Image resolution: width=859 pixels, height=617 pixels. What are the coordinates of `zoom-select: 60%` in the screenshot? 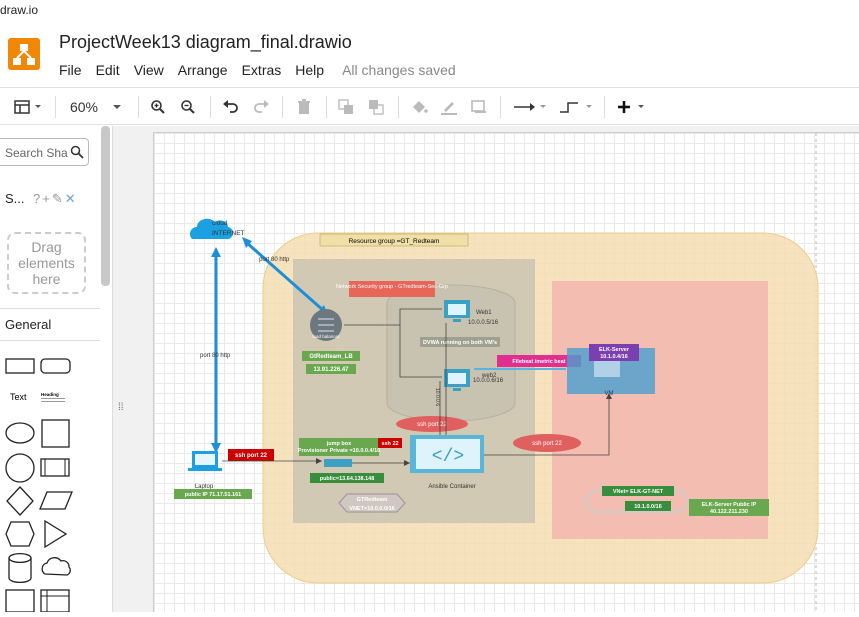 It's located at (97, 107).